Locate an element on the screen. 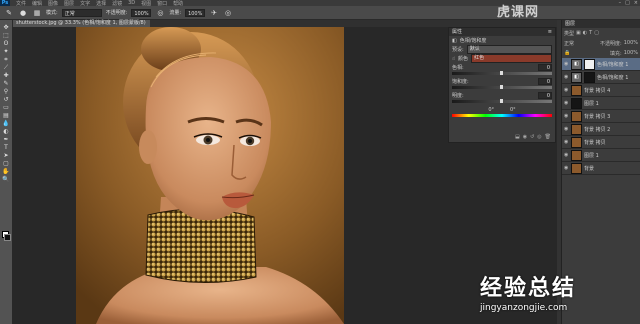 This screenshot has height=324, width=640. history-brush-icon: ↺ is located at coordinates (6, 100).